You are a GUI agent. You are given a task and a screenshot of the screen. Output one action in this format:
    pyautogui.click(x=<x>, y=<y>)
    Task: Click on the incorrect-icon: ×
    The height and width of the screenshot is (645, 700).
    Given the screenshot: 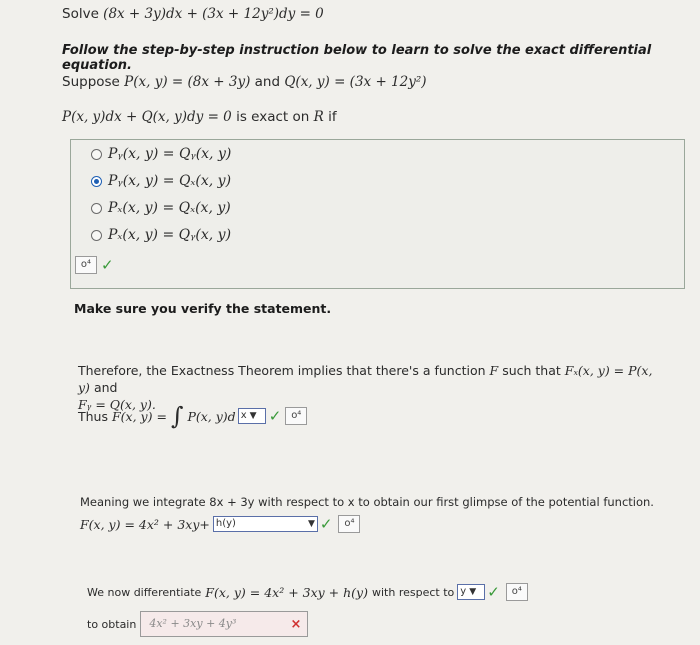 What is the action you would take?
    pyautogui.click(x=296, y=624)
    